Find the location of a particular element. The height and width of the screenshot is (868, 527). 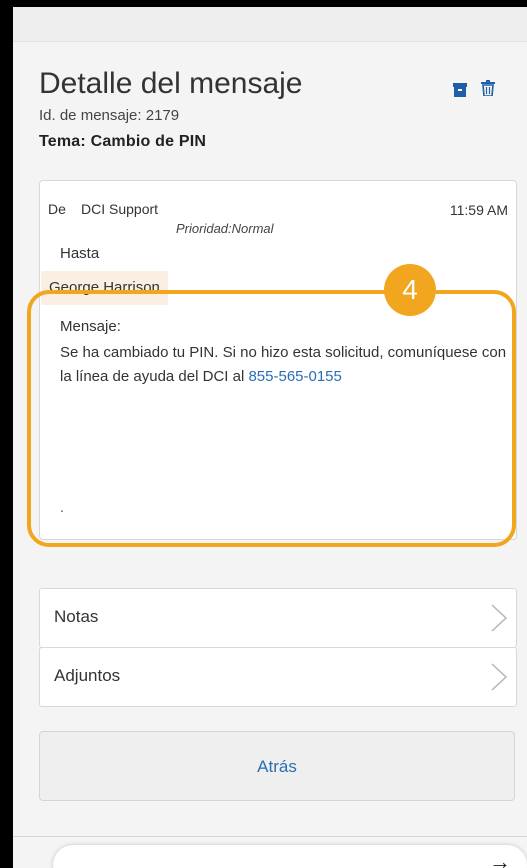

attachments-label: Adjuntos is located at coordinates (87, 675).